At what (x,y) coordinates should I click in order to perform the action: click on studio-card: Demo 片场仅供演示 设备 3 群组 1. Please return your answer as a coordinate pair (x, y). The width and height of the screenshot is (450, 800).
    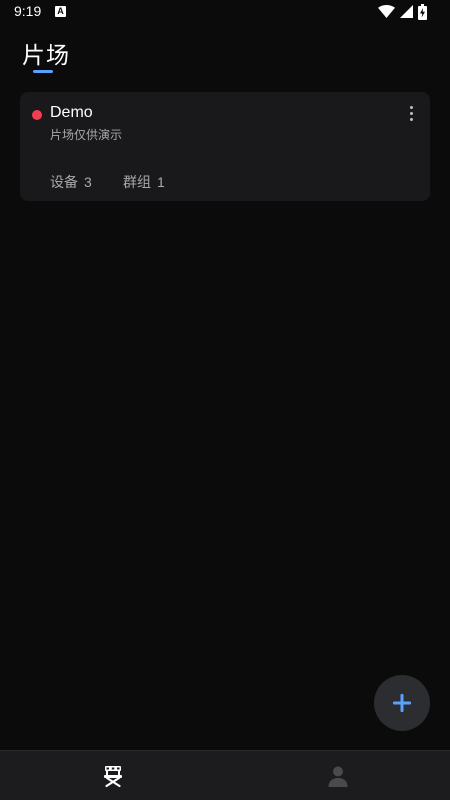
    Looking at the image, I should click on (225, 146).